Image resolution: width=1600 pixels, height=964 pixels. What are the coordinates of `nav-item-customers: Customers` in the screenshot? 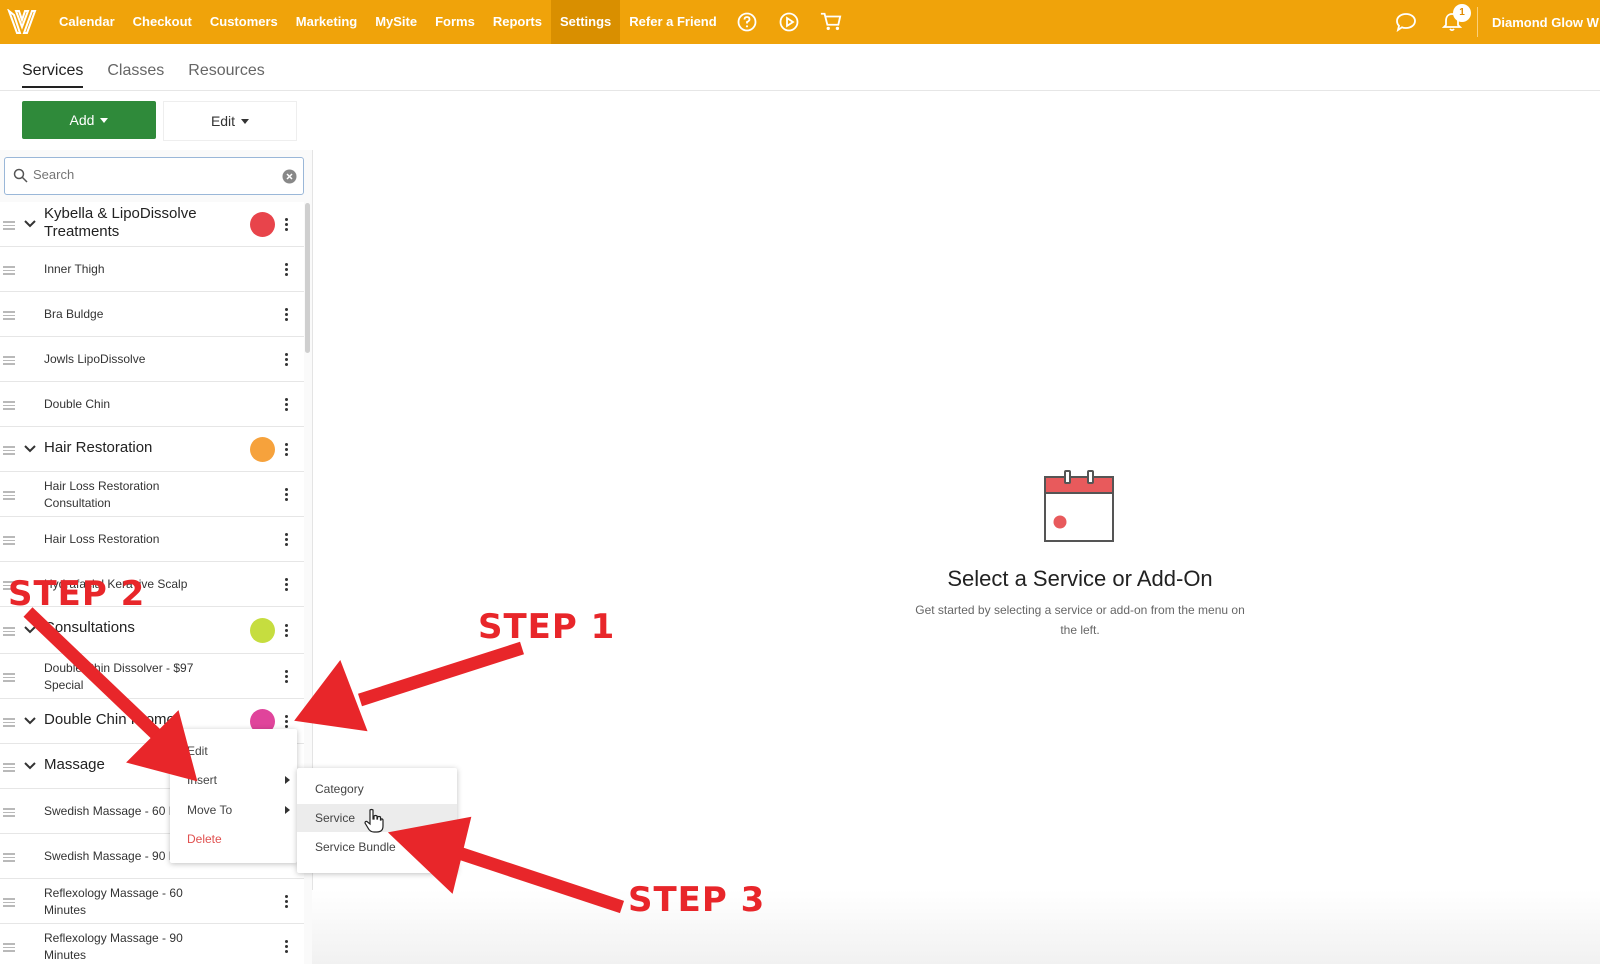 It's located at (244, 22).